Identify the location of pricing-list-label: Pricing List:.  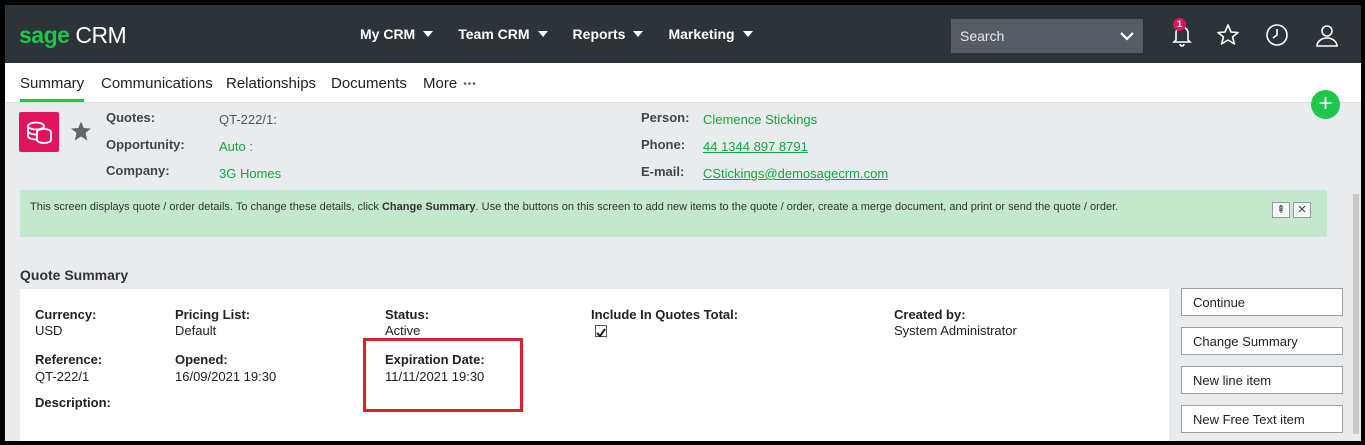
(213, 314).